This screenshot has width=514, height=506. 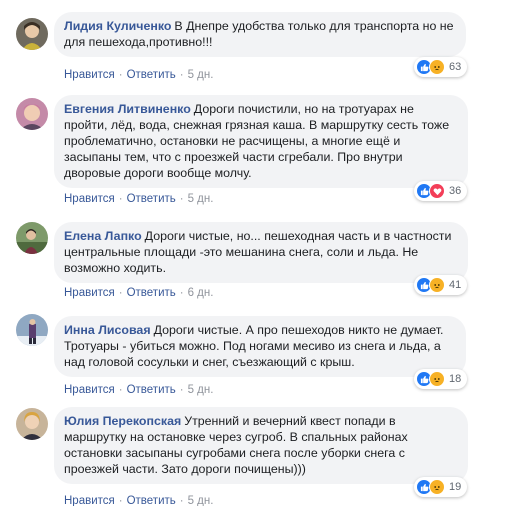 I want to click on reaction-count: 36, so click(x=455, y=191).